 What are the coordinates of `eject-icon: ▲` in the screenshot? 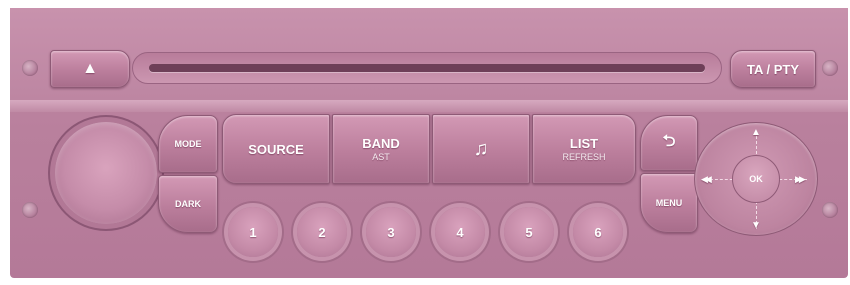 It's located at (90, 68).